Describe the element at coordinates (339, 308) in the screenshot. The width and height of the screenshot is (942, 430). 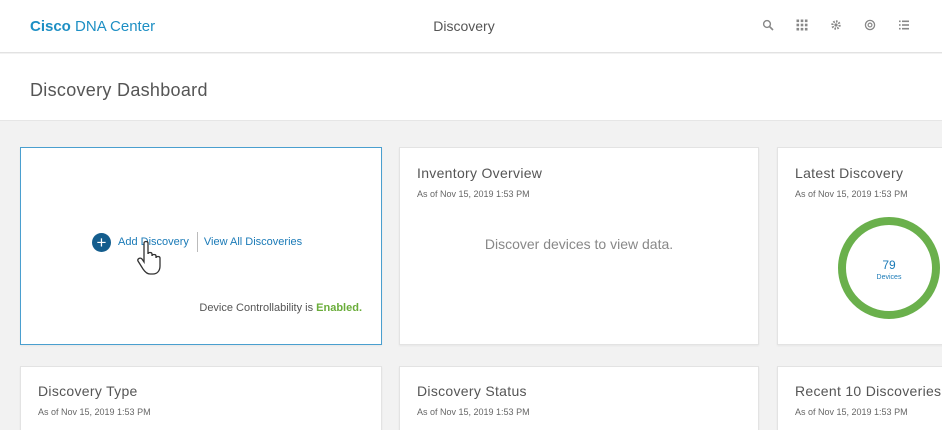
I see `controllability-status: Enabled.` at that location.